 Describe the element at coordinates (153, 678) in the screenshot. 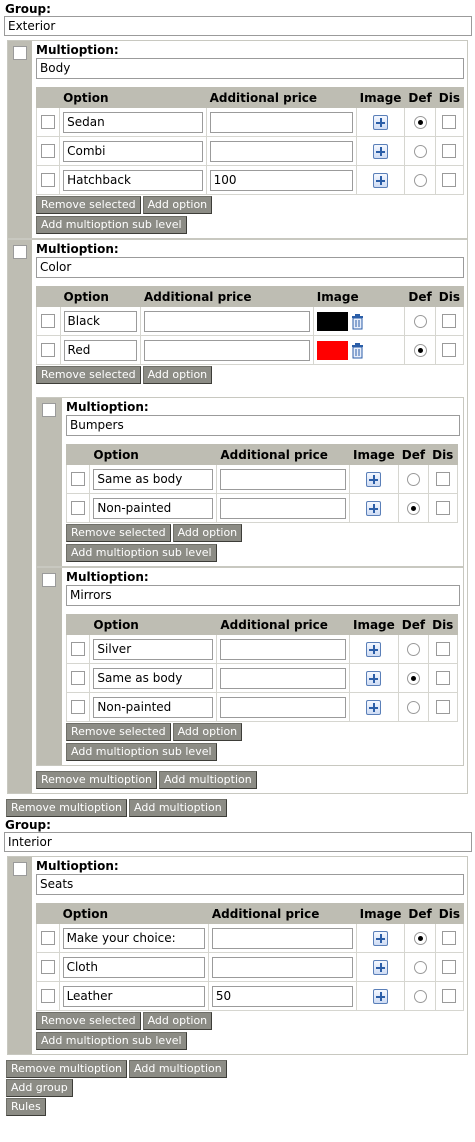

I see `option-name-input: Same as body` at that location.